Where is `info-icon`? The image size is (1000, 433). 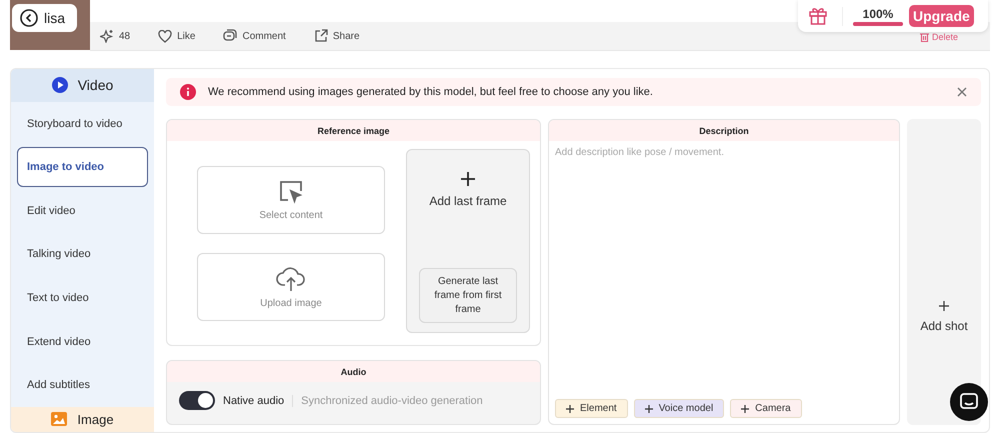 info-icon is located at coordinates (188, 92).